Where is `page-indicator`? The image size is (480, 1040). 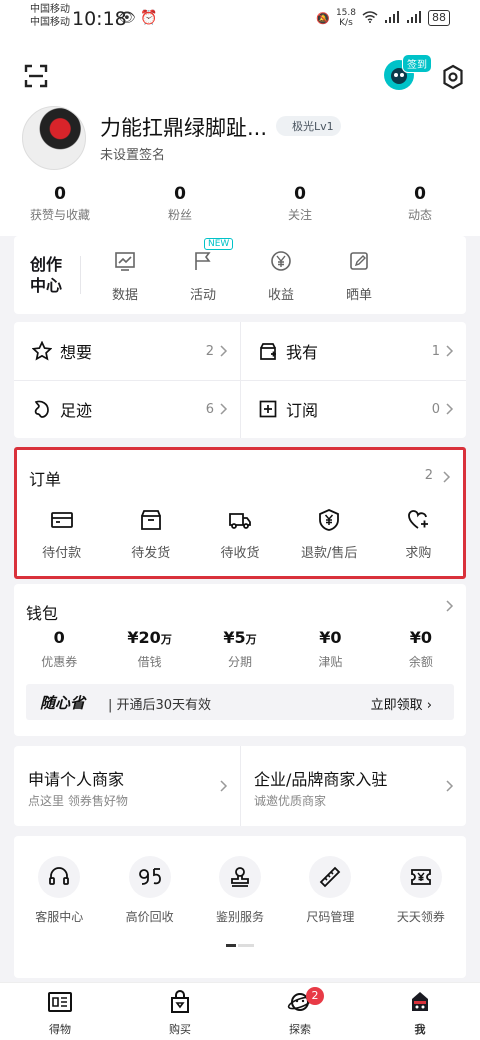 page-indicator is located at coordinates (240, 945).